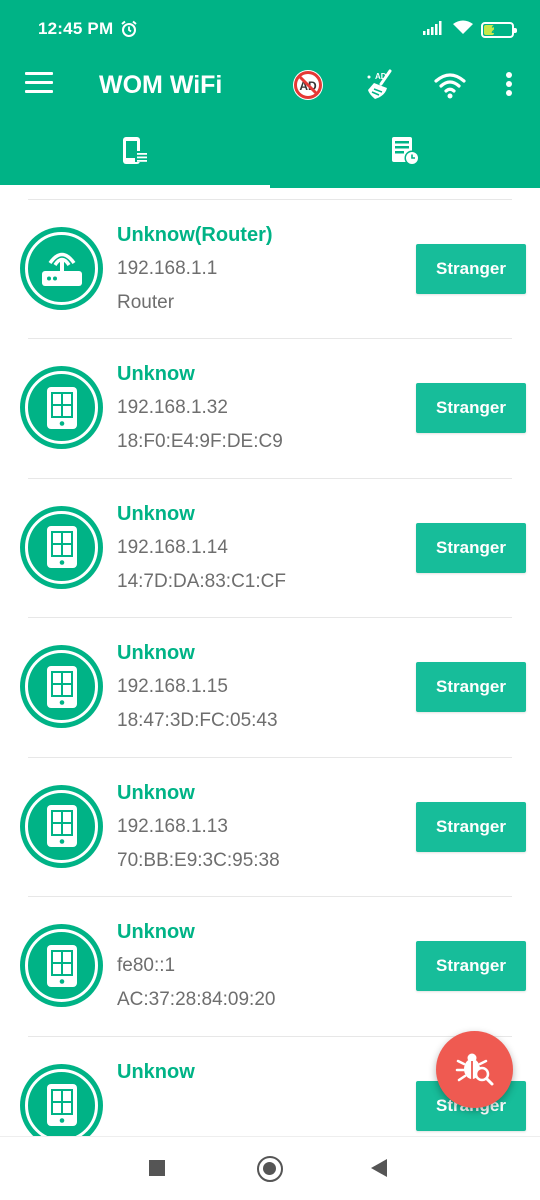 The image size is (540, 1200). Describe the element at coordinates (200, 441) in the screenshot. I see `device-detail: 18:F0:E4:9F:DE:C9` at that location.